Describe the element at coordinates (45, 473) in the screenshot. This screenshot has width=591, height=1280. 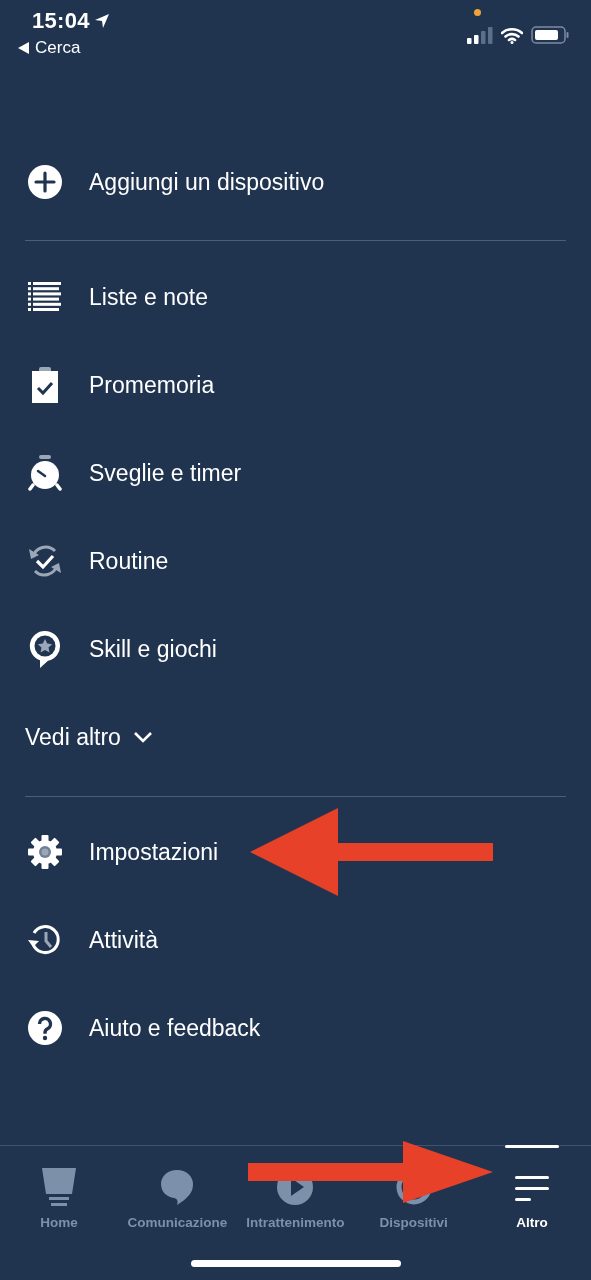
I see `alarm-clock-icon` at that location.